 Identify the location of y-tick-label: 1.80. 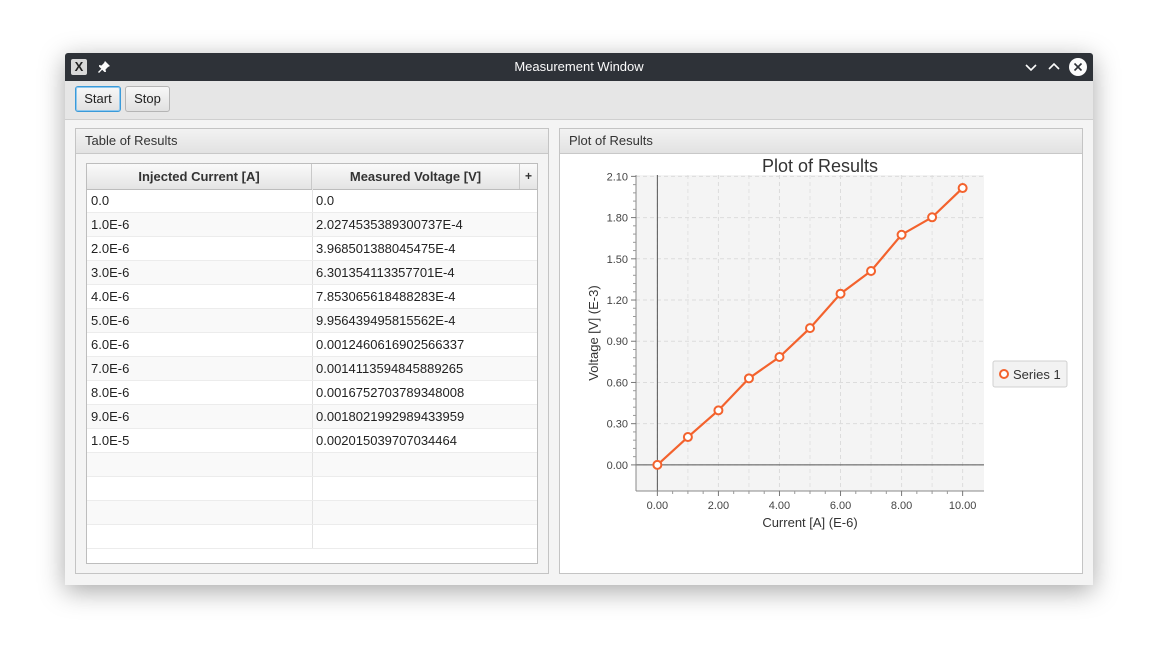
(617, 219).